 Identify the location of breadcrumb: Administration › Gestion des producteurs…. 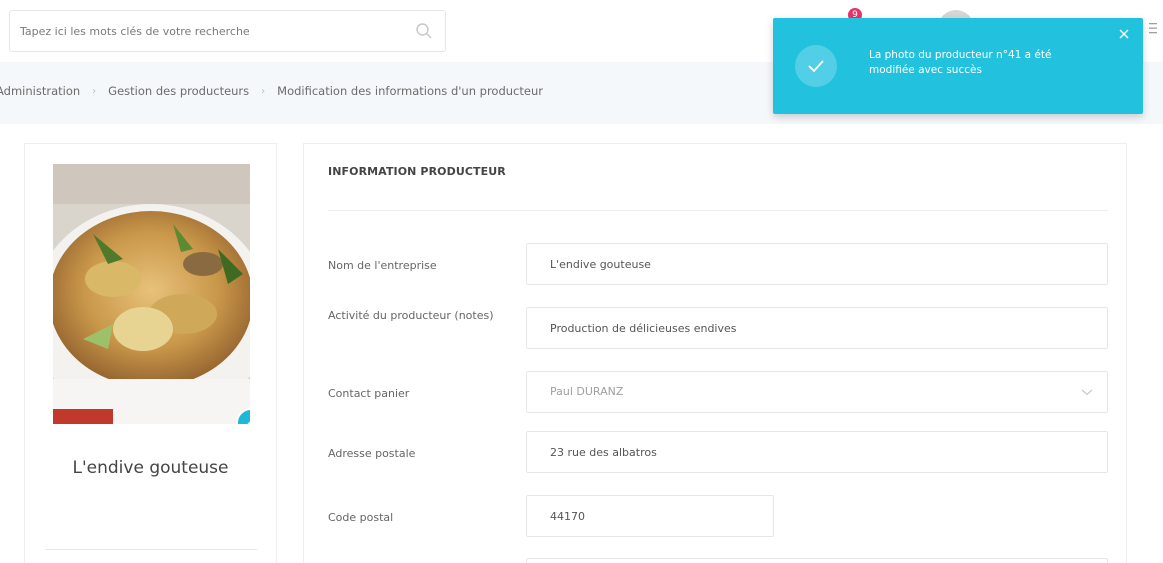
(271, 91).